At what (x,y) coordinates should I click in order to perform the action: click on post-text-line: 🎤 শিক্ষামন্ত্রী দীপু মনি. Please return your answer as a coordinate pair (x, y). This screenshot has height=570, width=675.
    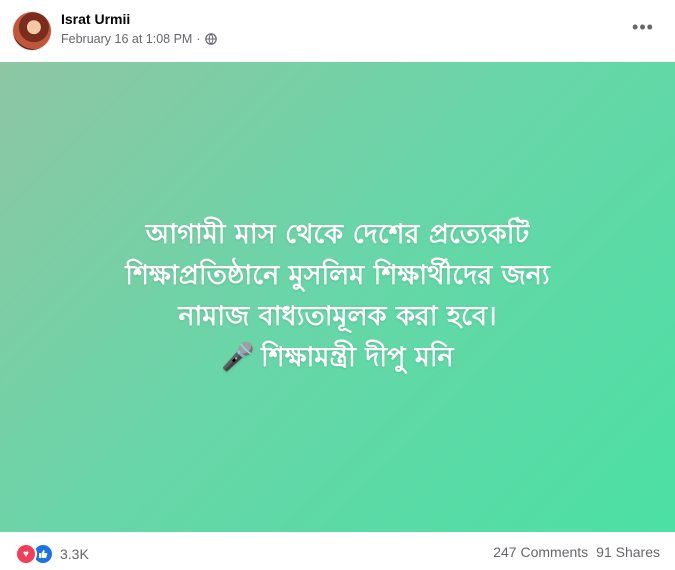
    Looking at the image, I should click on (337, 357).